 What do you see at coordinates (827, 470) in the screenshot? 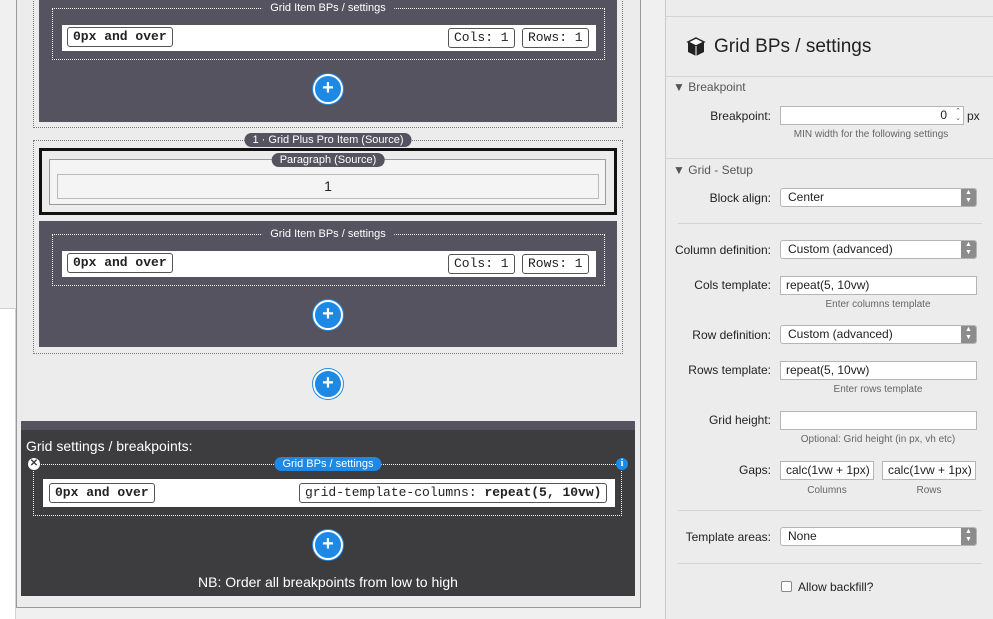
I see `gap-columns-input: calc(1vw + 1px)` at bounding box center [827, 470].